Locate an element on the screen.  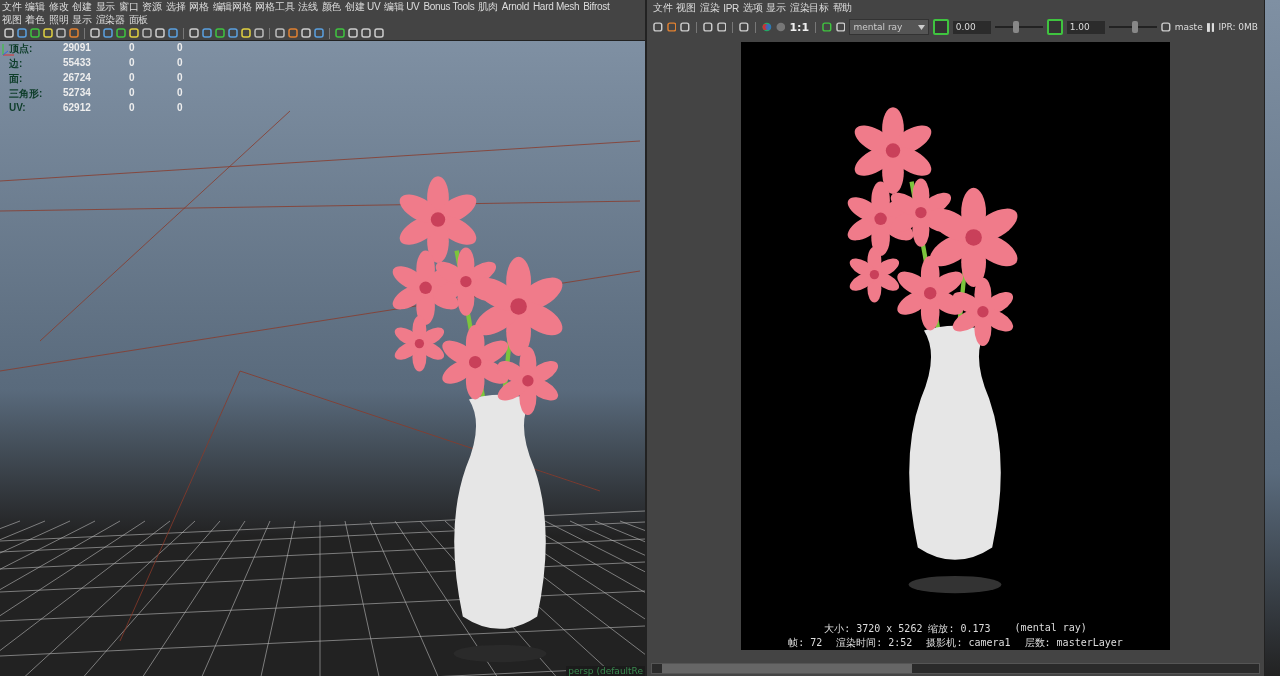
caret-icon is located at coordinates (922, 27).